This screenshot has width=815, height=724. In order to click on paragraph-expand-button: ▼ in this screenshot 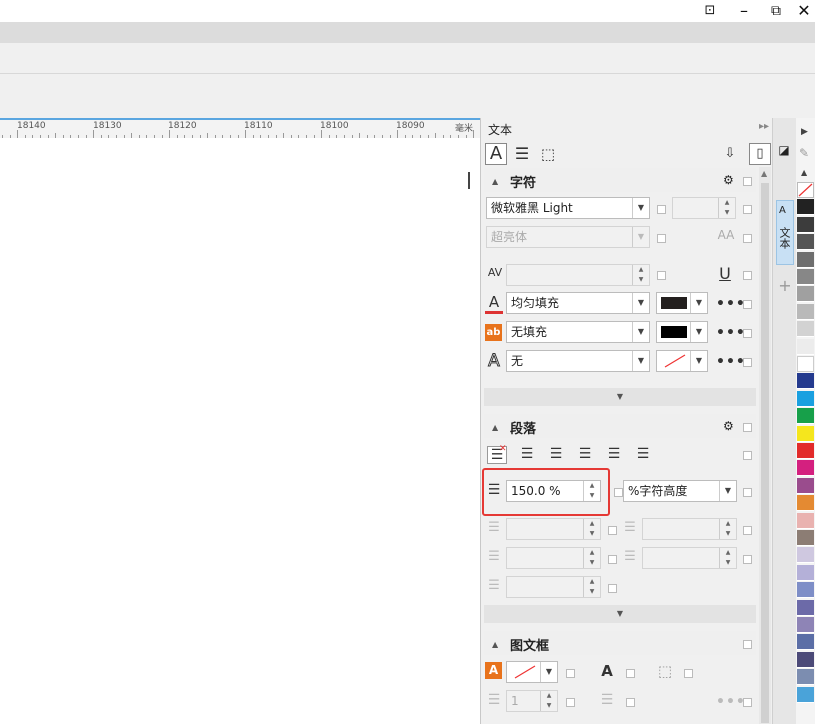, I will do `click(620, 614)`.